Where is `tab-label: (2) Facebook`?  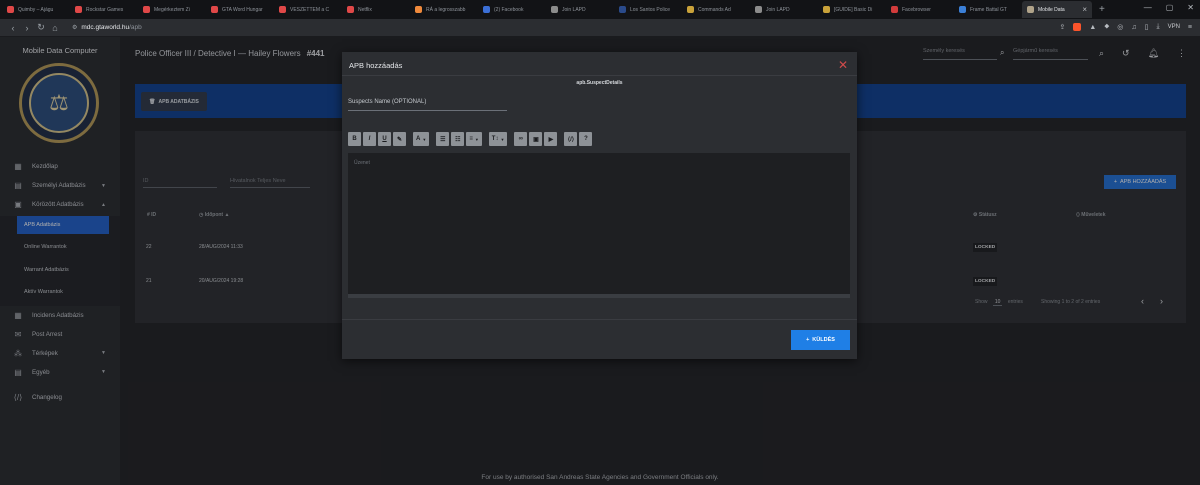 tab-label: (2) Facebook is located at coordinates (509, 9).